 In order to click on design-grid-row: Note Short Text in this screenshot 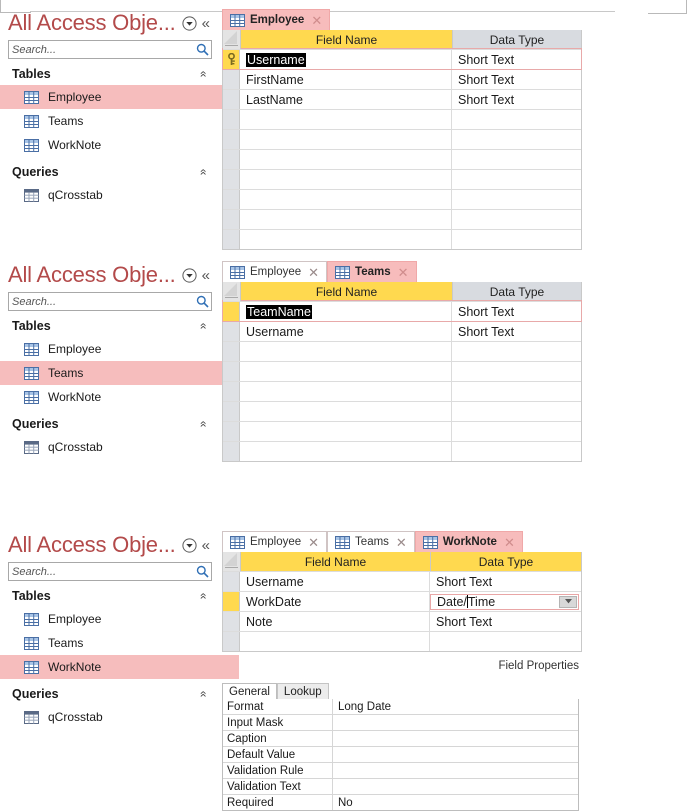, I will do `click(402, 621)`.